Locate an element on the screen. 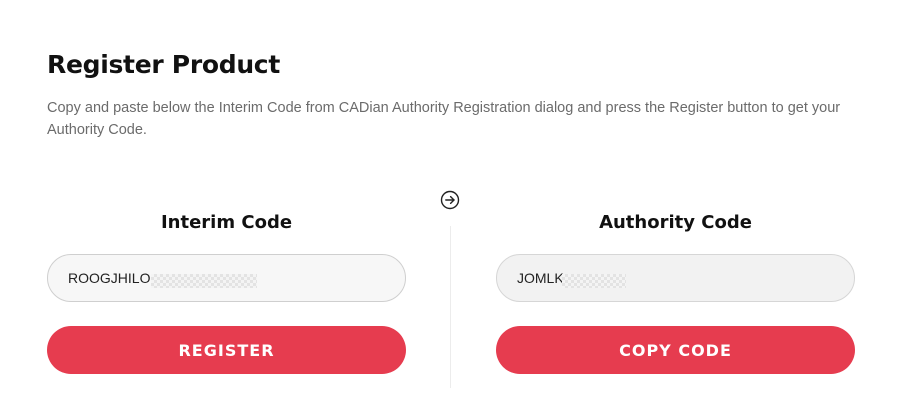  column-divider is located at coordinates (450, 307).